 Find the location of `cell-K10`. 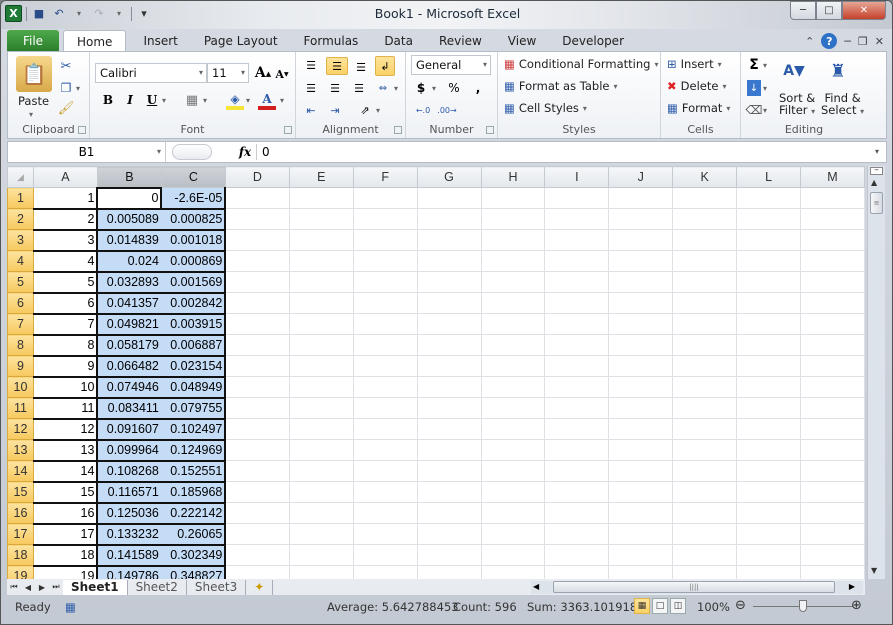

cell-K10 is located at coordinates (705, 387).